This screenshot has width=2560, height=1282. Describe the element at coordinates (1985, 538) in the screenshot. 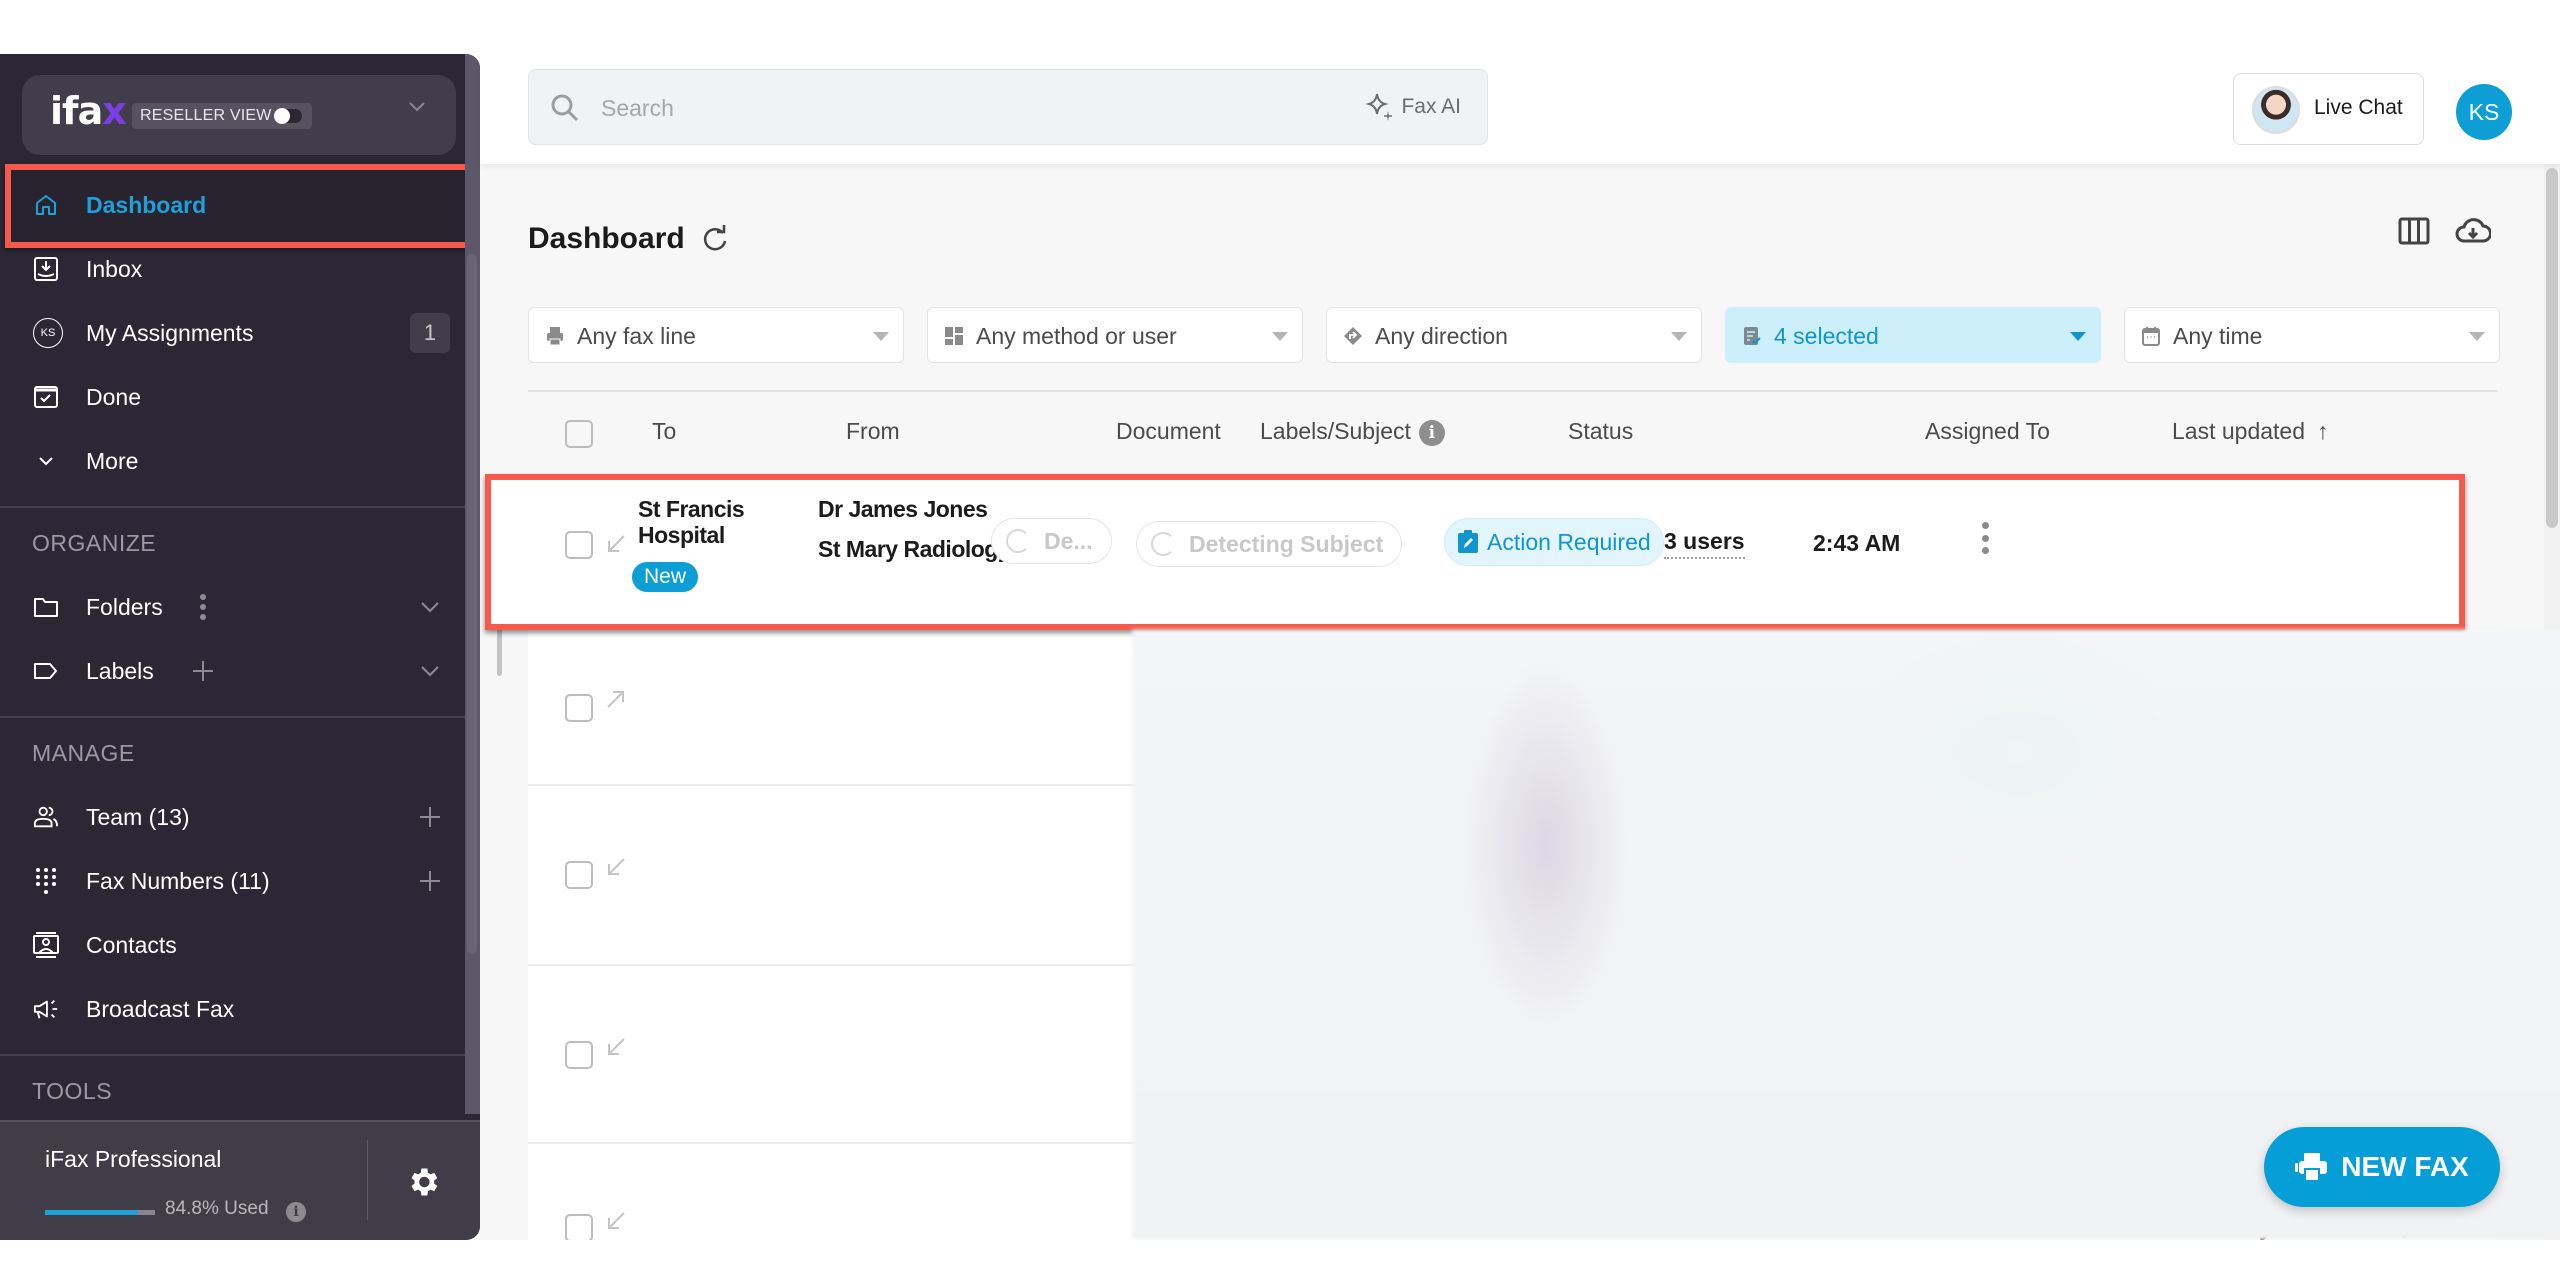

I see `row-more-options` at that location.